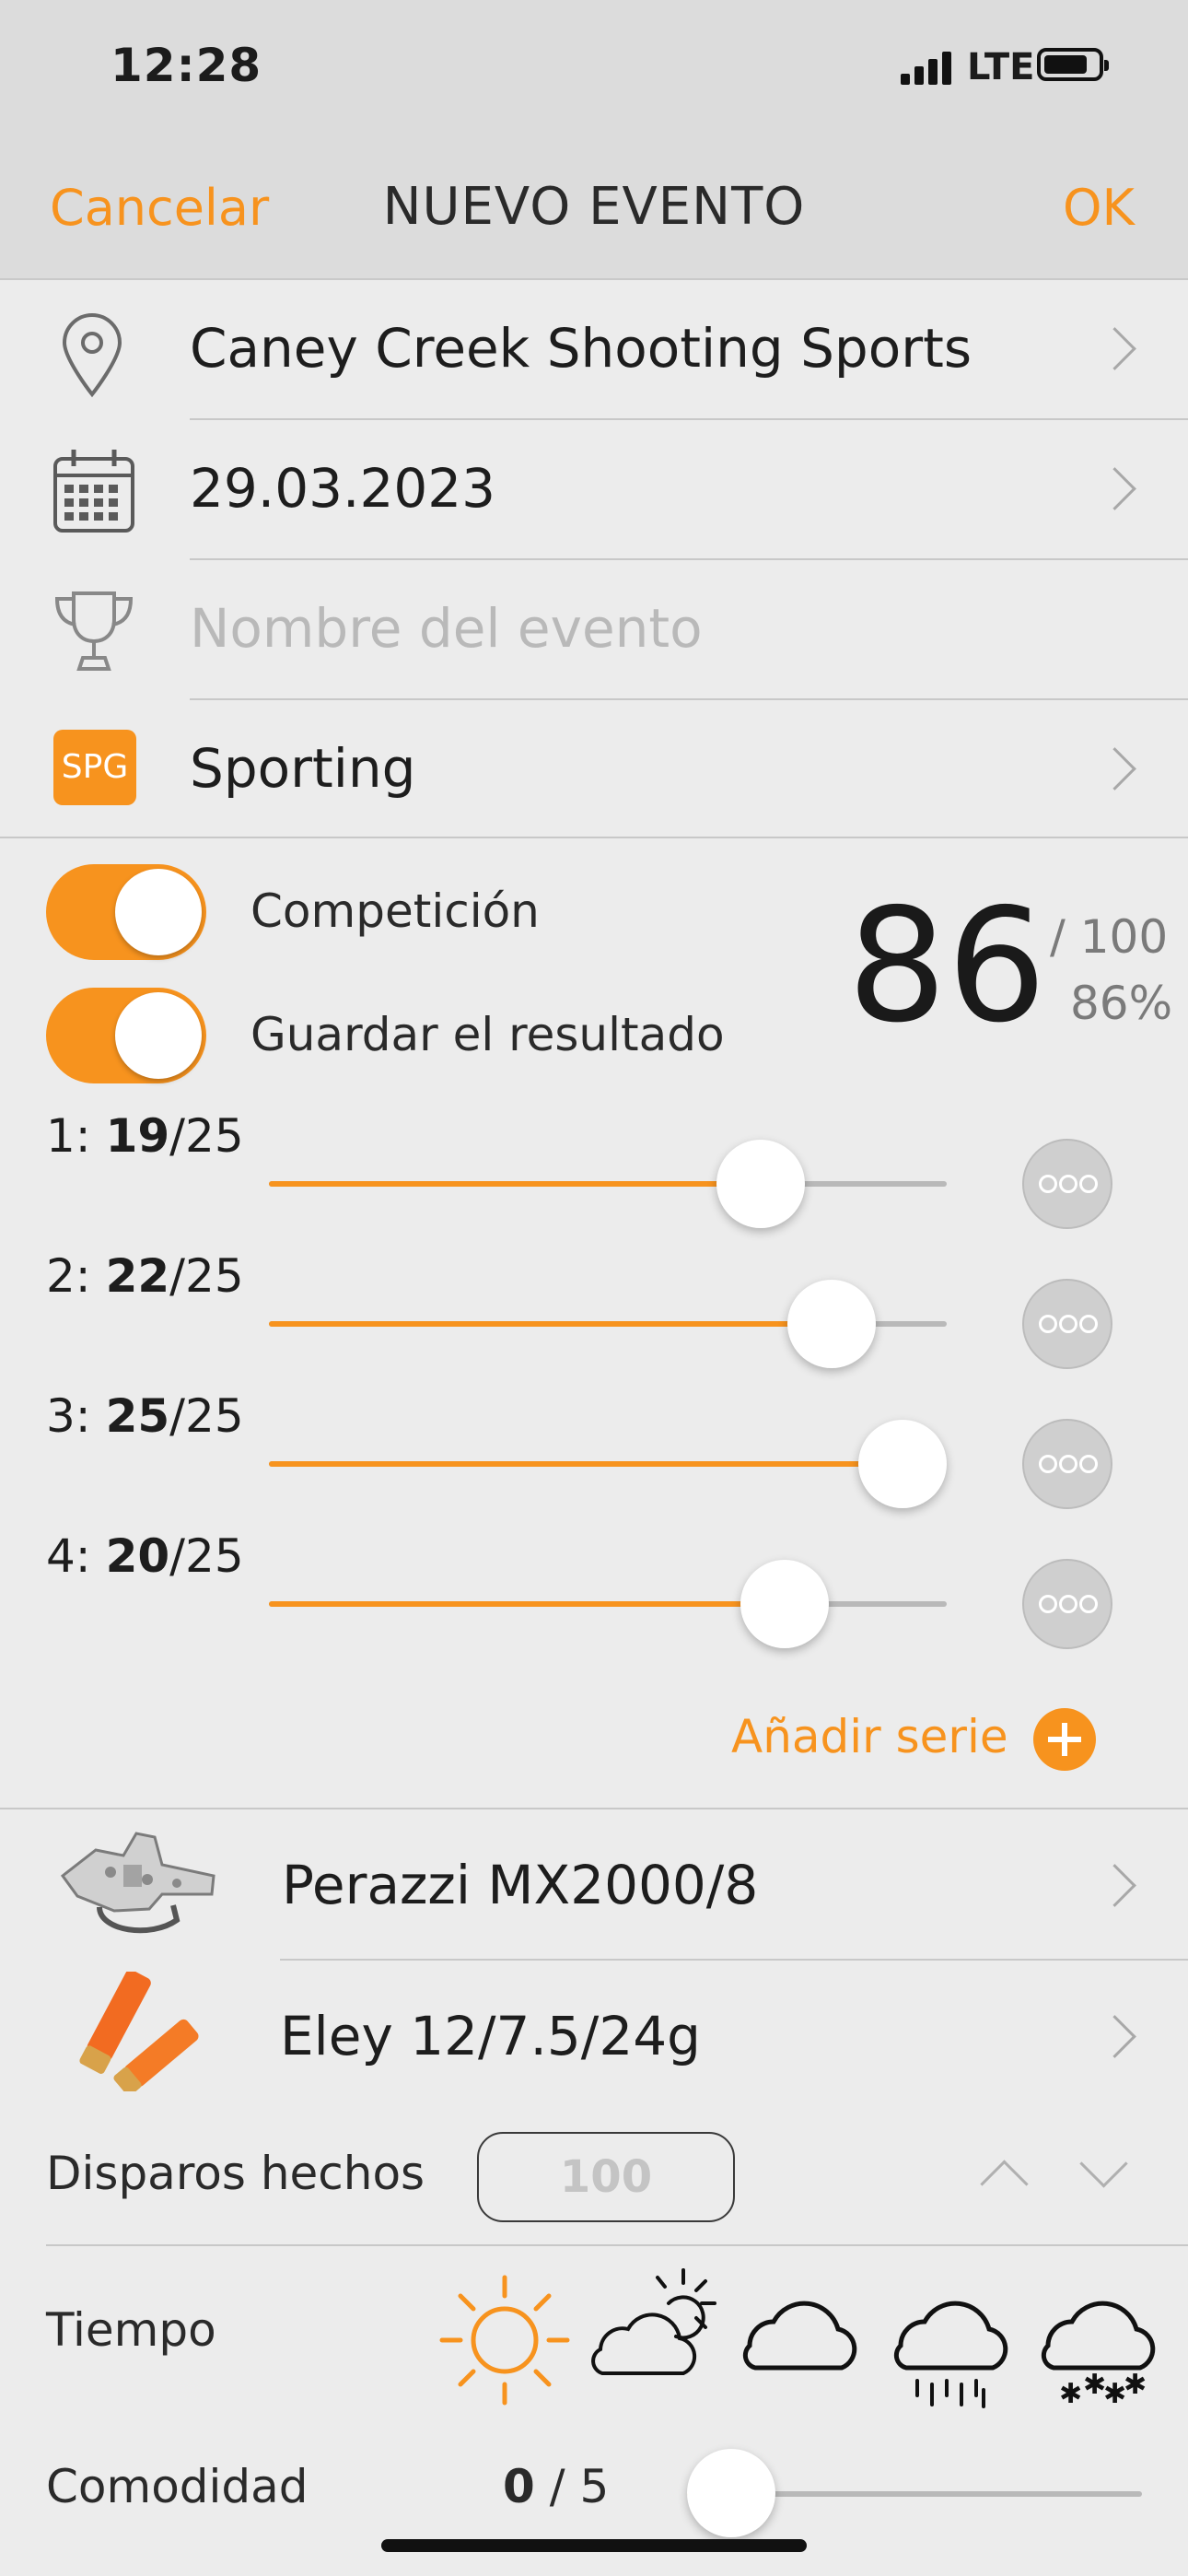  I want to click on partly-cloudy-icon, so click(650, 2326).